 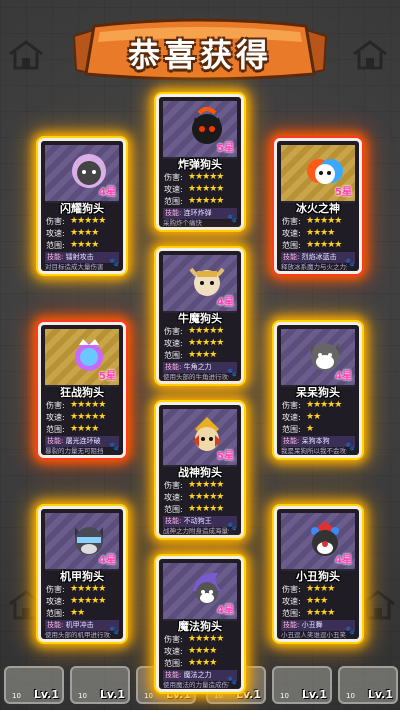 I want to click on page-title: 恭喜获得, so click(x=199, y=55).